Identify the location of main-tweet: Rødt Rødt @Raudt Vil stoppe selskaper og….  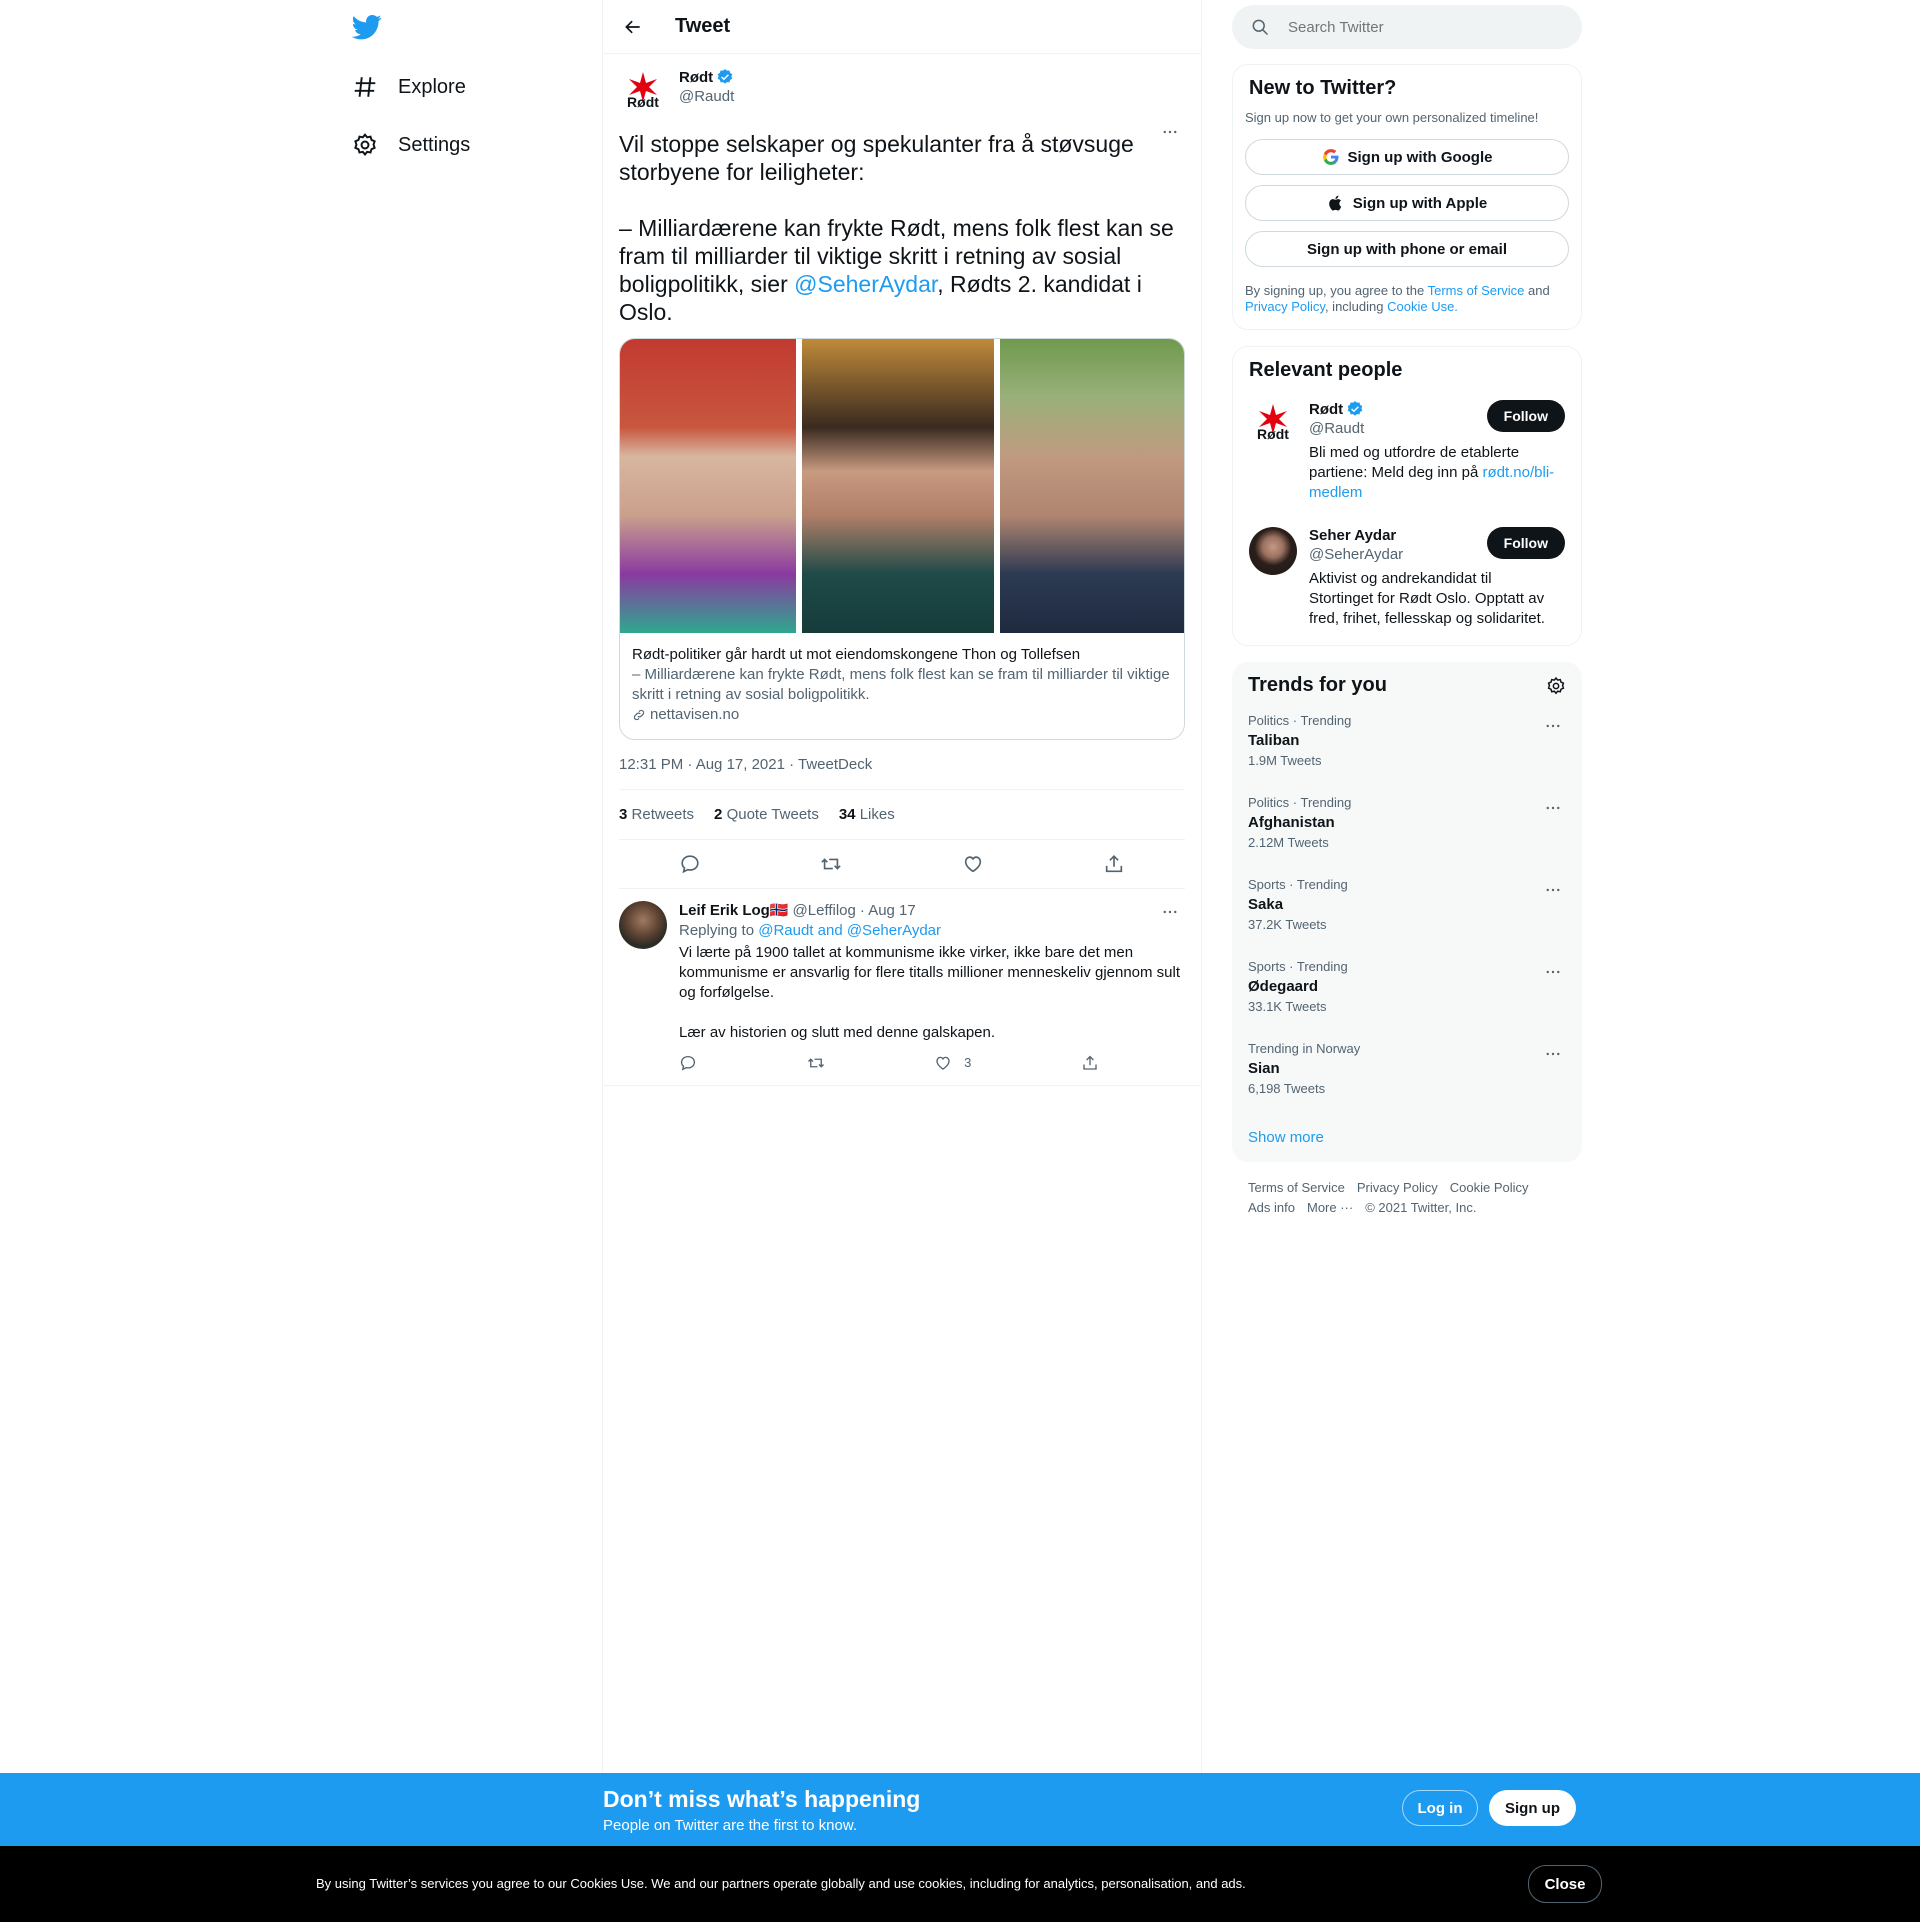
(902, 471).